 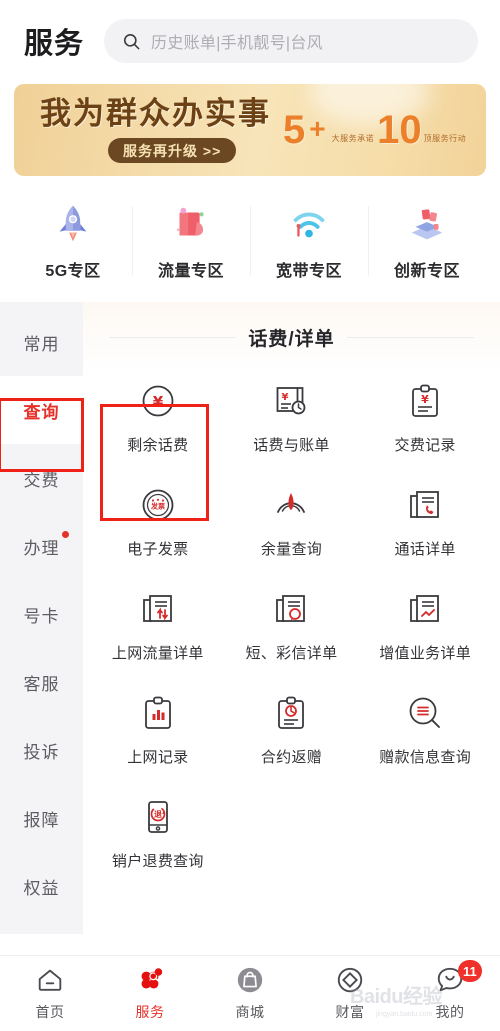 I want to click on sidebar-notification-dot, so click(x=65, y=534).